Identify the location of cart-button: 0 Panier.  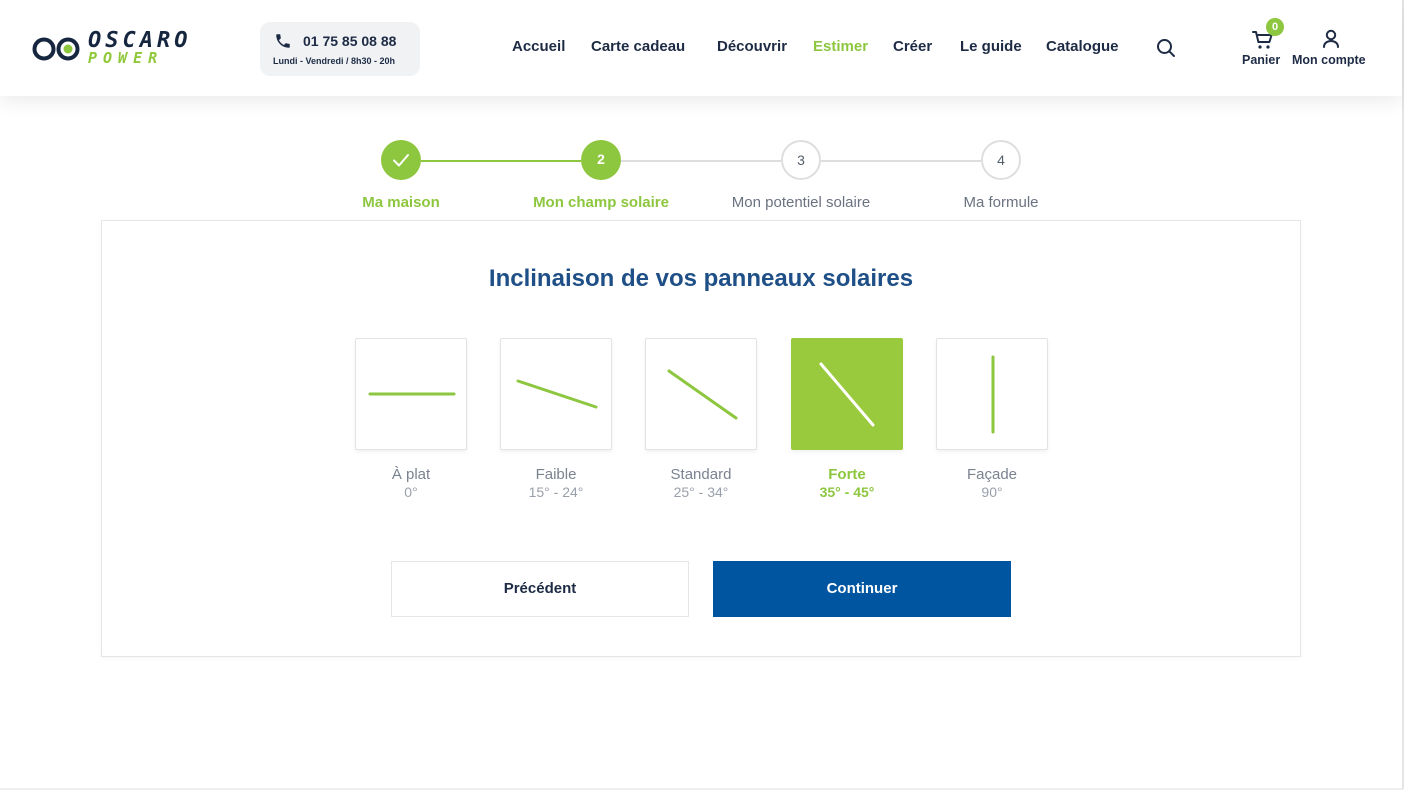
(1263, 45).